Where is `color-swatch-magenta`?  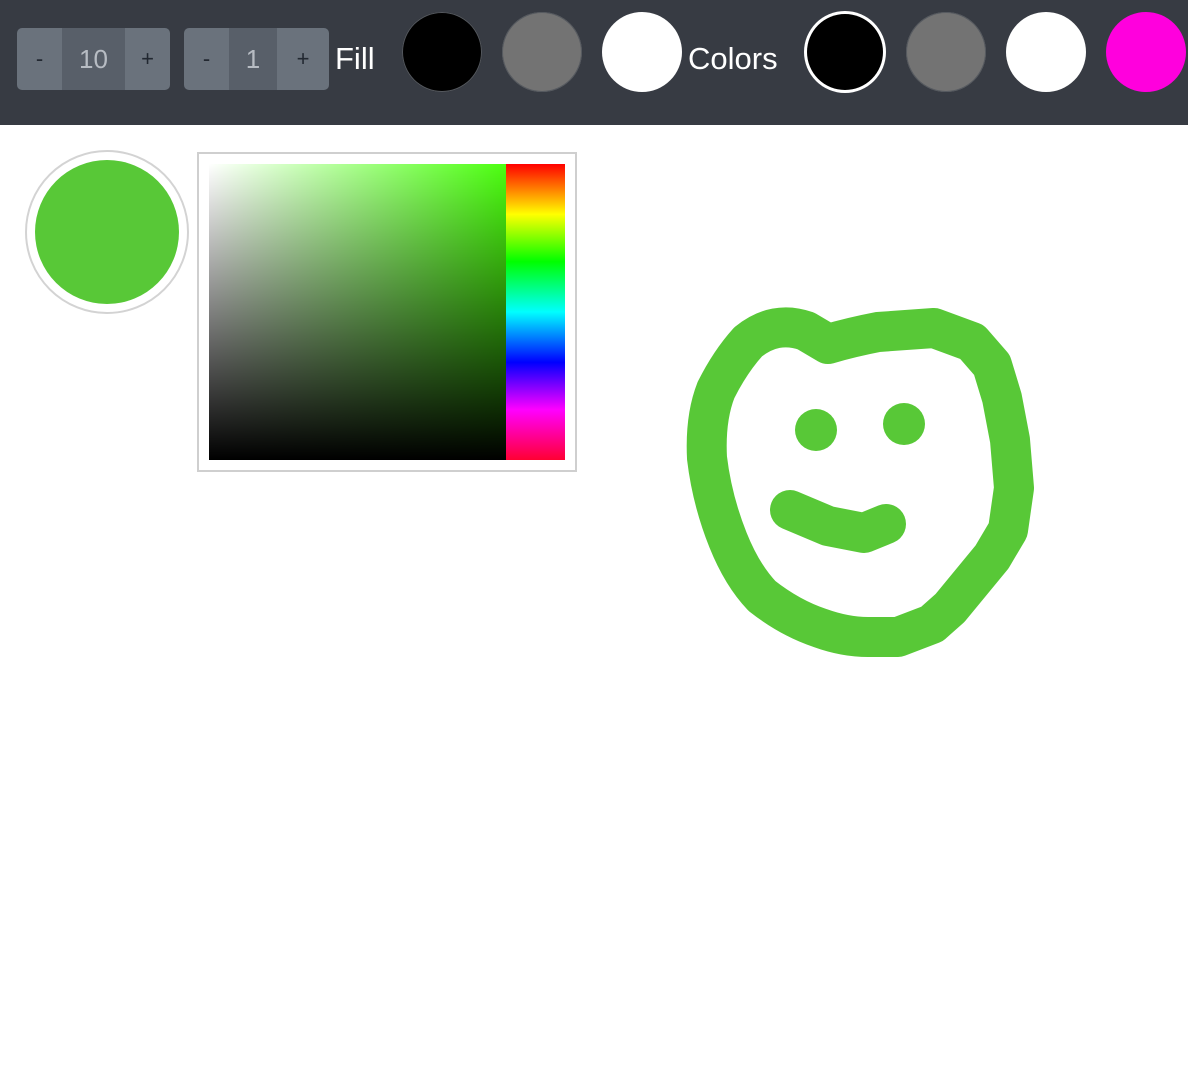
color-swatch-magenta is located at coordinates (1146, 52).